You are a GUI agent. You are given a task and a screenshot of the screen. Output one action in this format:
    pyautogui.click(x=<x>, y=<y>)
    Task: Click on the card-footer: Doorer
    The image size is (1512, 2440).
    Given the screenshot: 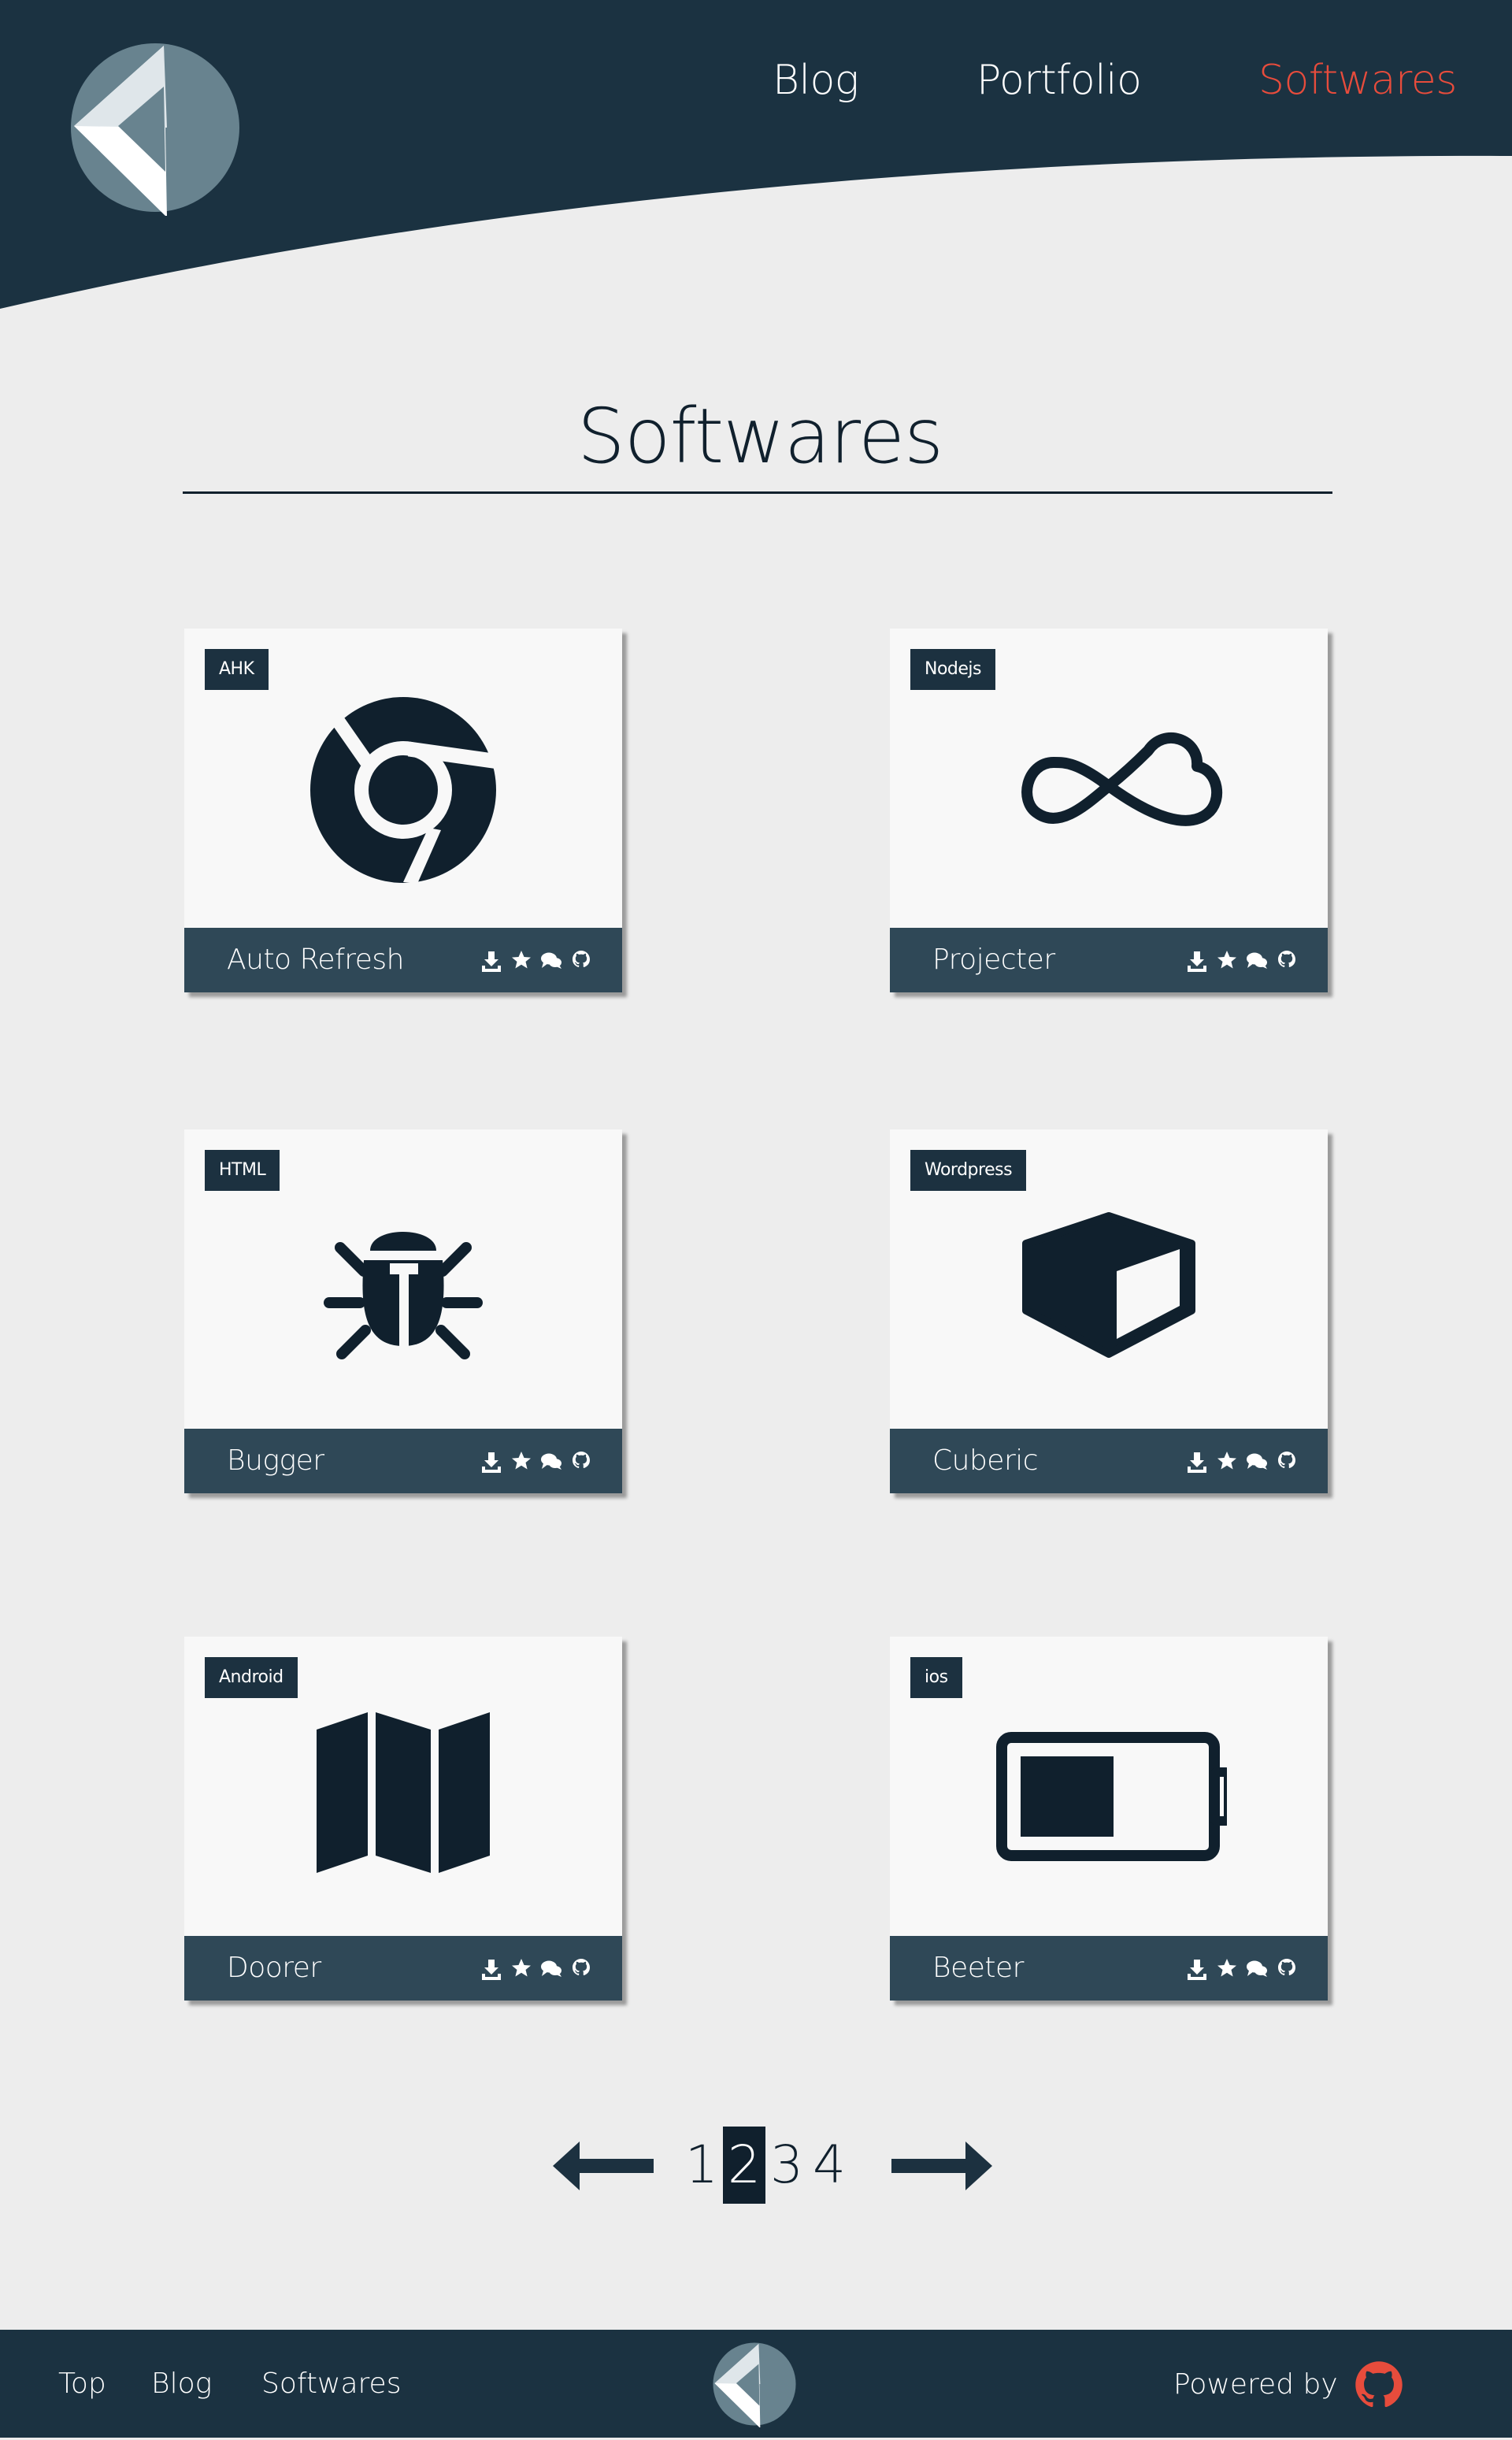 What is the action you would take?
    pyautogui.click(x=403, y=1968)
    